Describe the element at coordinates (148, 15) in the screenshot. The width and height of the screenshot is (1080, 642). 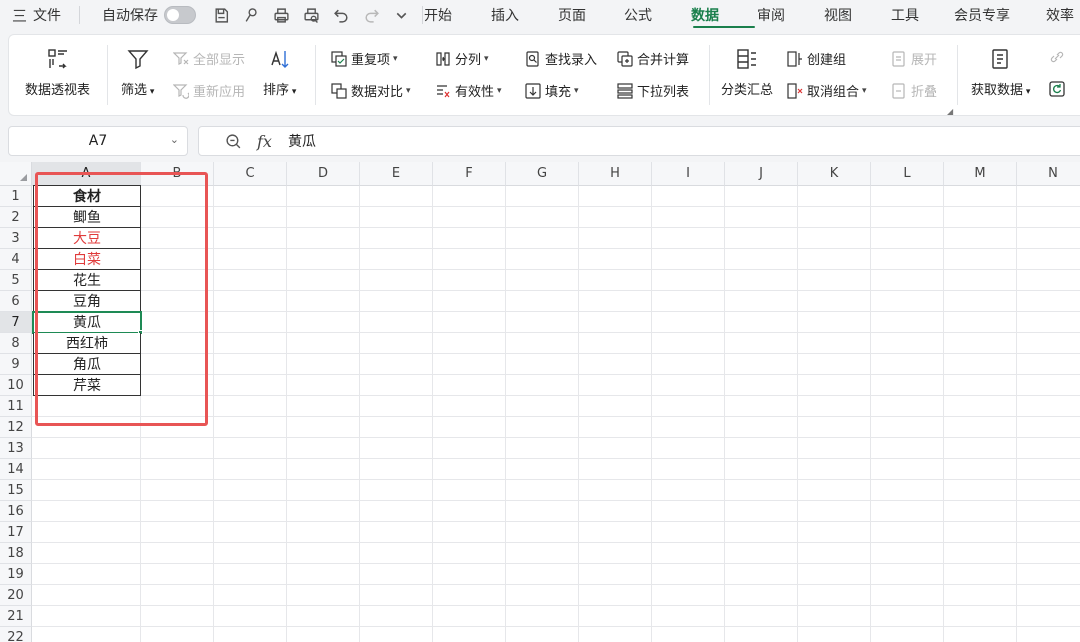
I see `autosave-control: 自动保存` at that location.